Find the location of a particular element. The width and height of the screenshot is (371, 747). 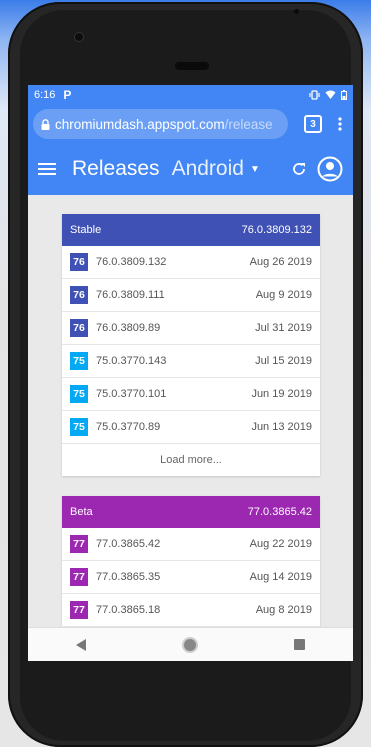

release-version: 75.0.3770.101 is located at coordinates (131, 394).